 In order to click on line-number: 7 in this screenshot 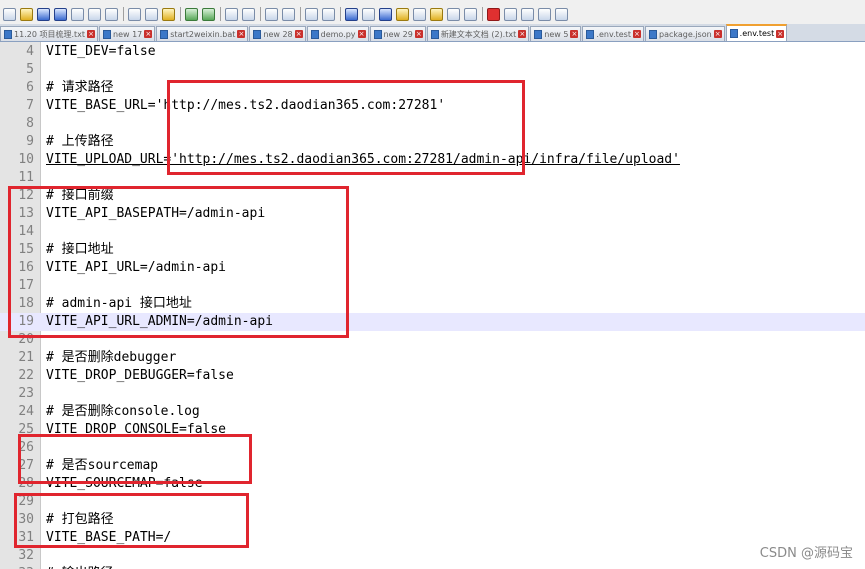, I will do `click(30, 105)`.